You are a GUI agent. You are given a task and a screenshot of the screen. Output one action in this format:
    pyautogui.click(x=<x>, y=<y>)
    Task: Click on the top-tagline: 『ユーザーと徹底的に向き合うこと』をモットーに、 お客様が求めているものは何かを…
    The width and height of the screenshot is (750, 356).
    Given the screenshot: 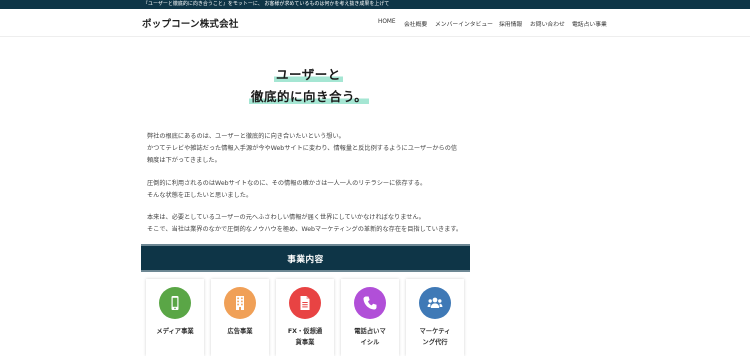 What is the action you would take?
    pyautogui.click(x=266, y=4)
    